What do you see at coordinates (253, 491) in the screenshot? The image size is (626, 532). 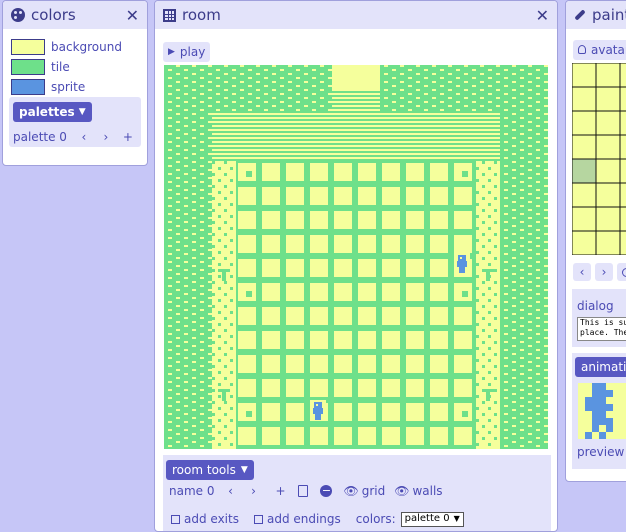 I see `next-room-button: ›` at bounding box center [253, 491].